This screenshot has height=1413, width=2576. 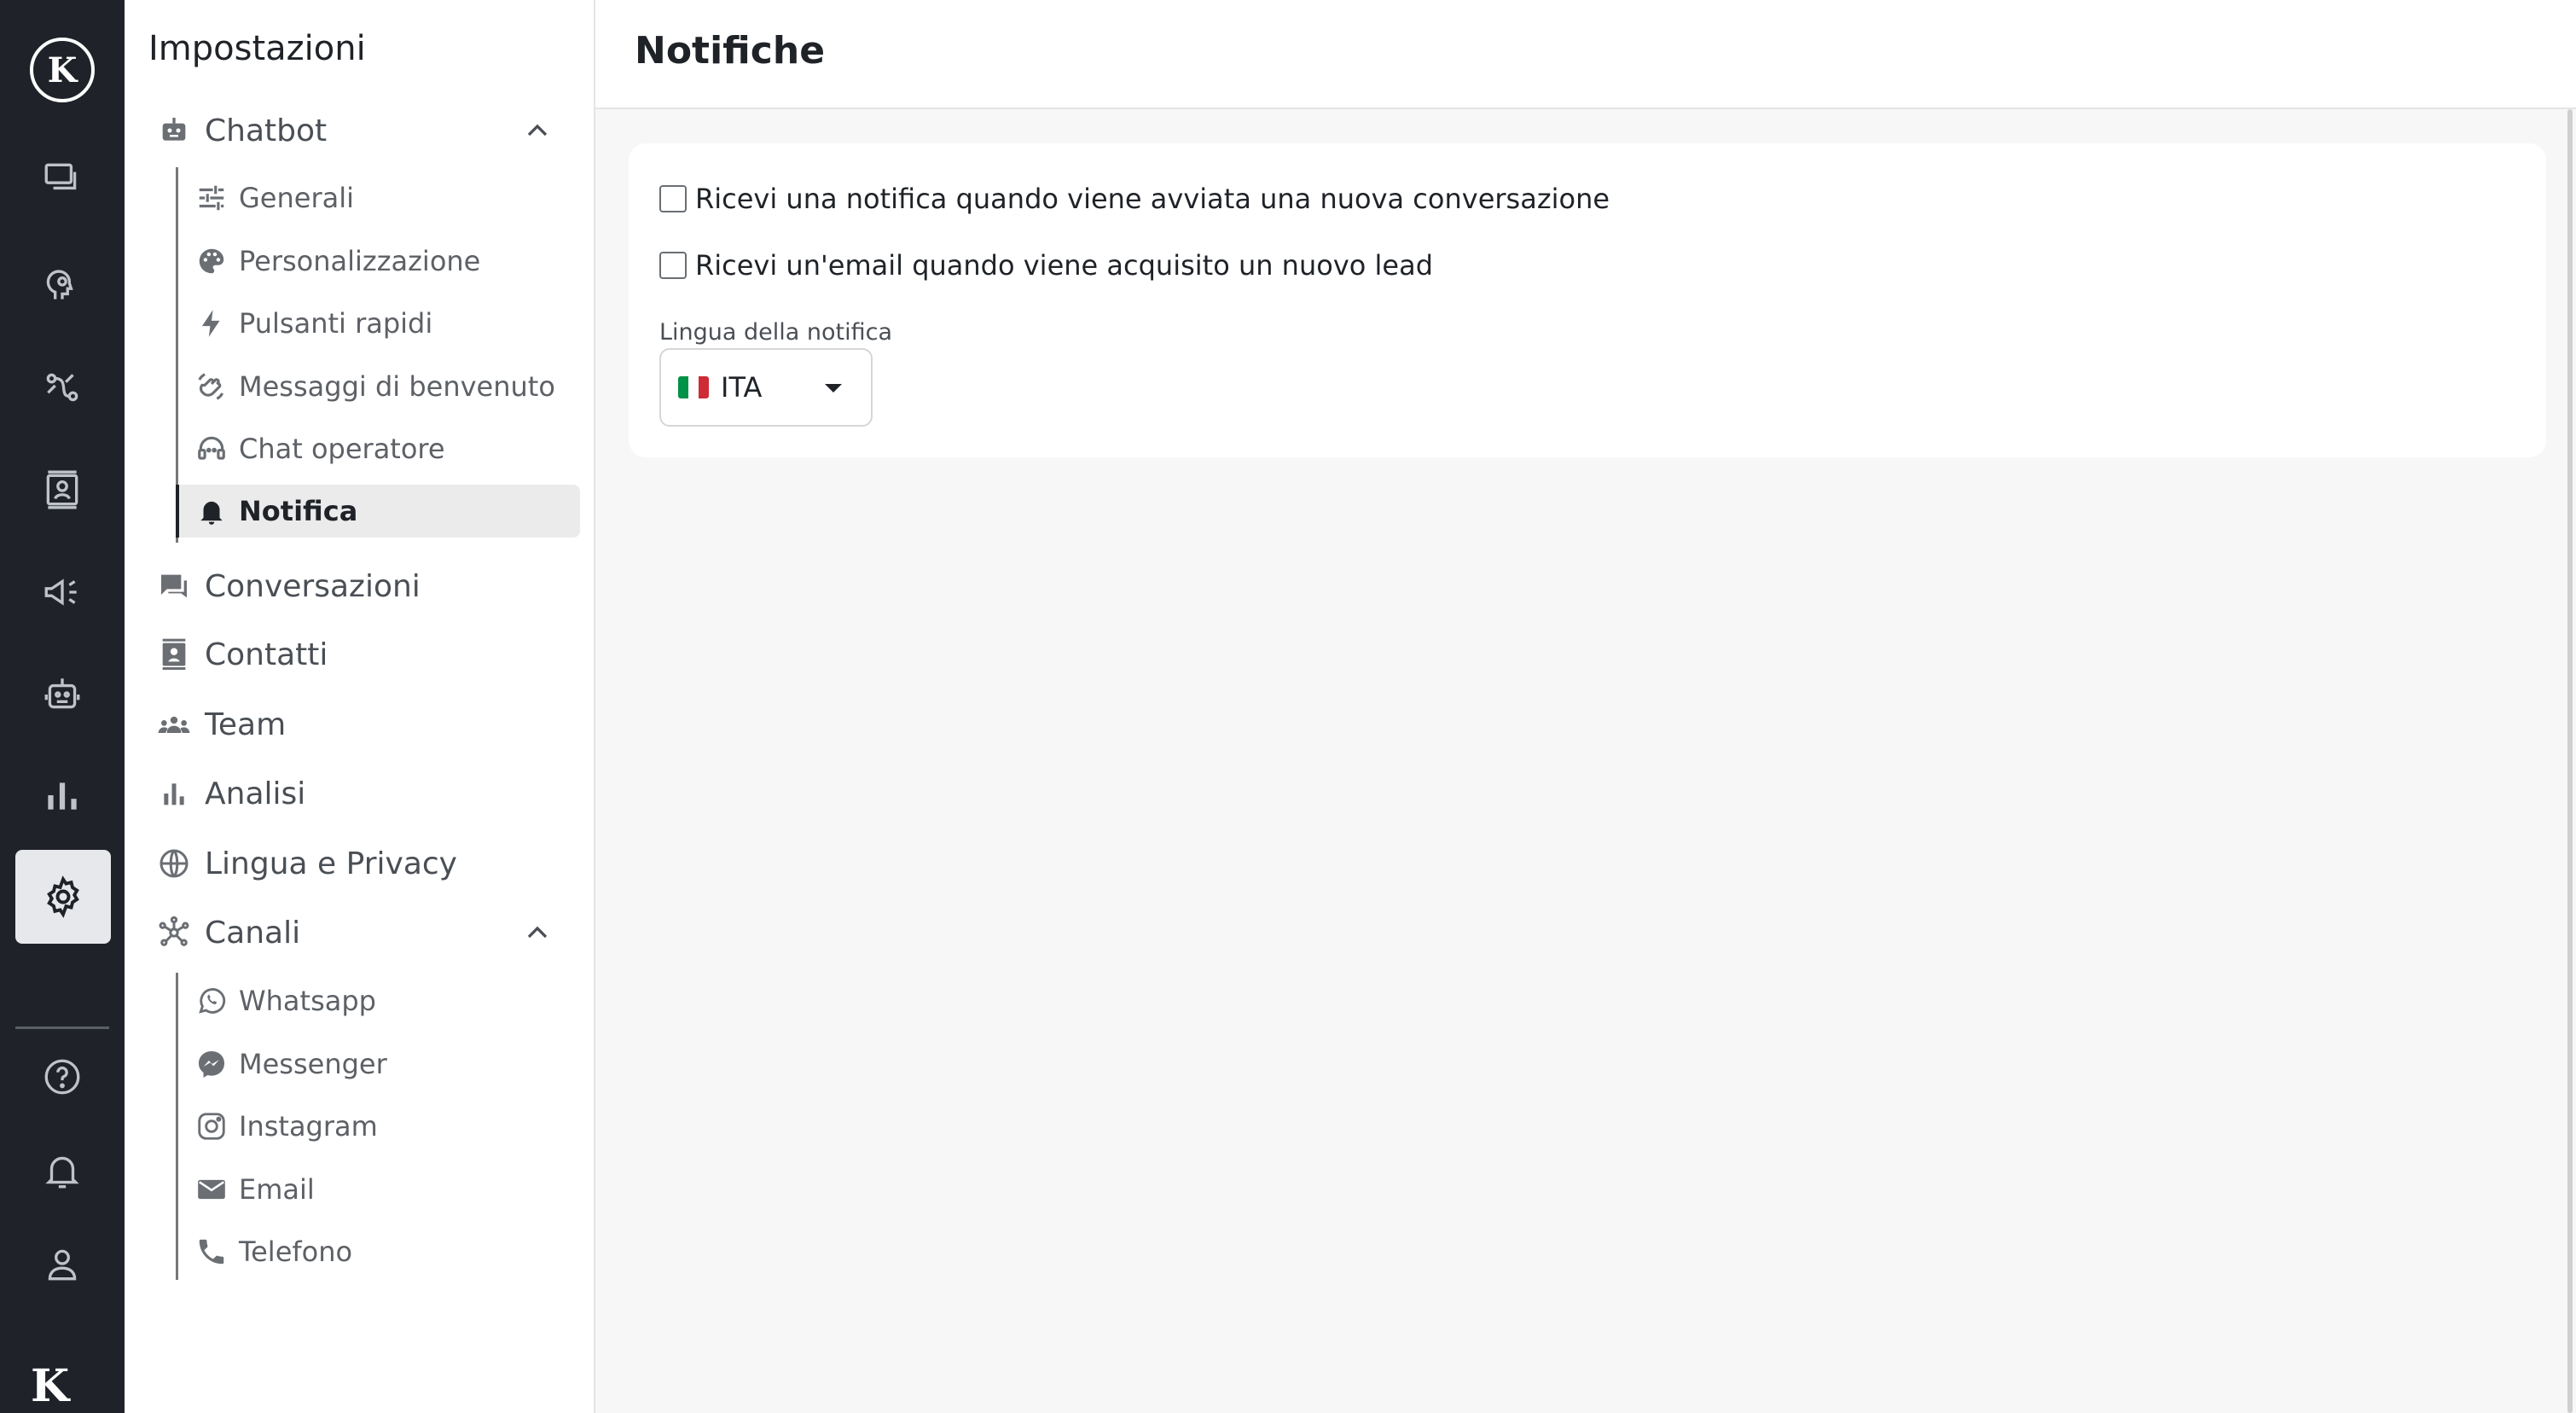 What do you see at coordinates (211, 198) in the screenshot?
I see `tune-icon` at bounding box center [211, 198].